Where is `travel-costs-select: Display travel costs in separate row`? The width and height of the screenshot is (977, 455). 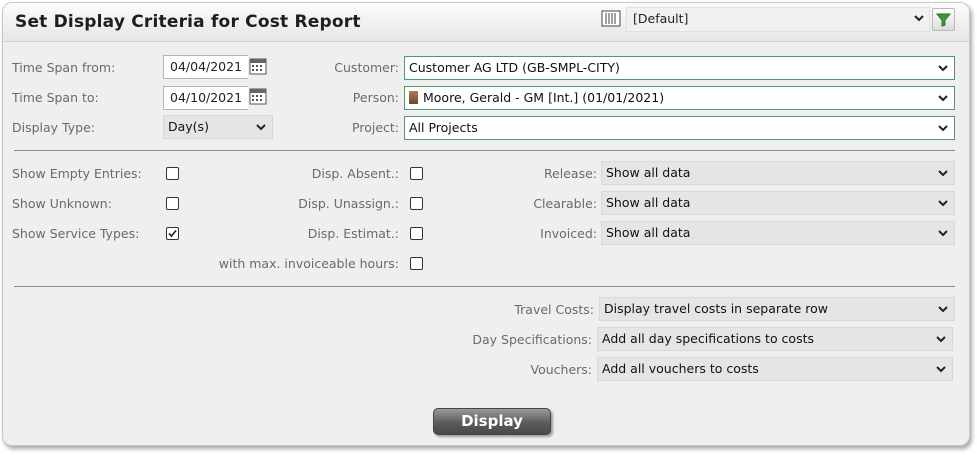 travel-costs-select: Display travel costs in separate row is located at coordinates (777, 309).